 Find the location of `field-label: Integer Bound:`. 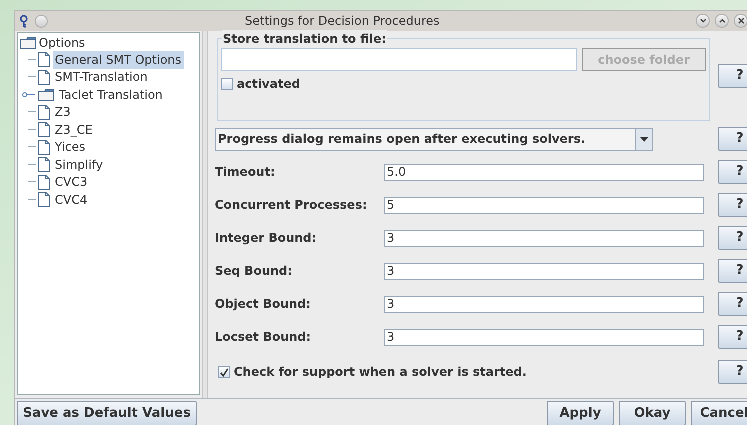

field-label: Integer Bound: is located at coordinates (266, 238).